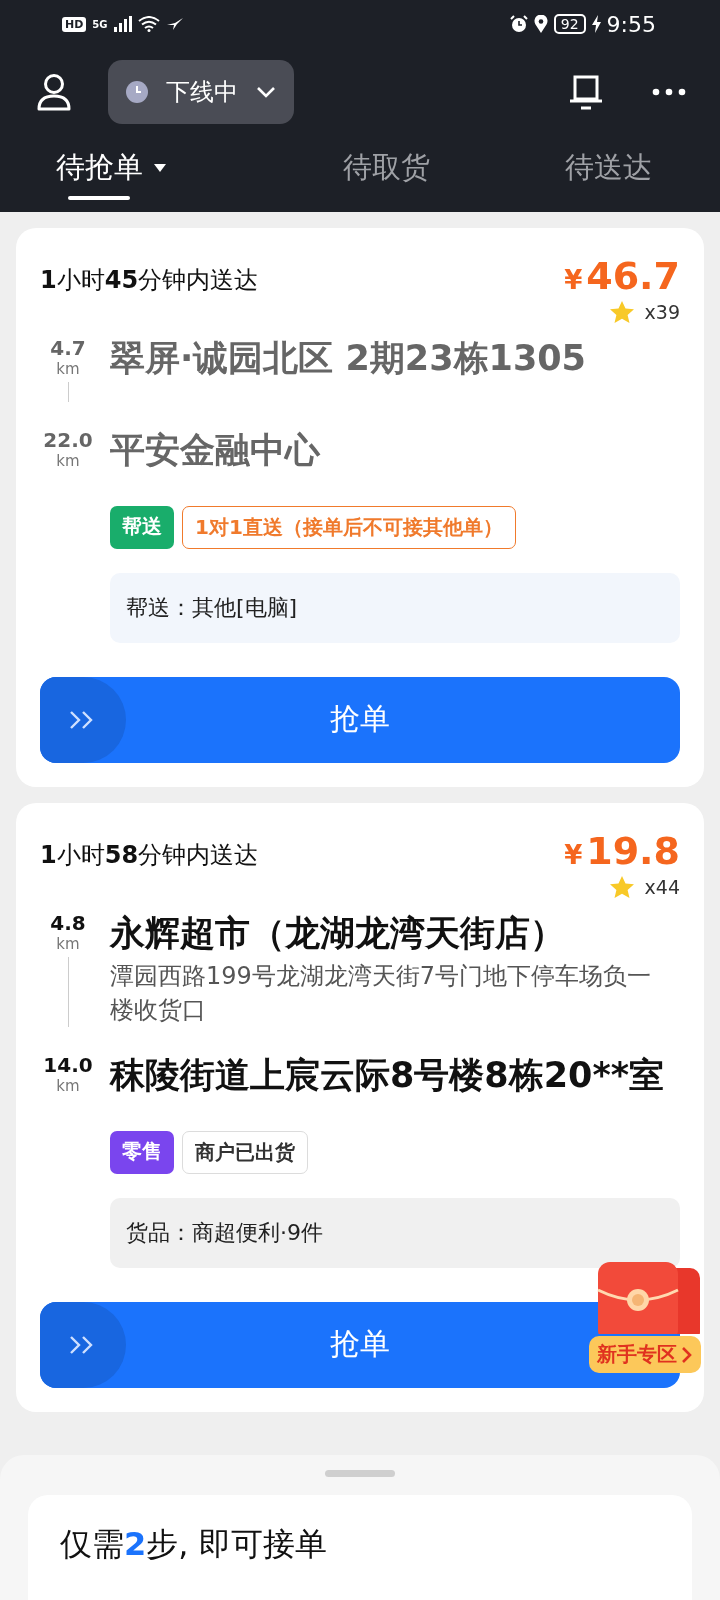  I want to click on order-price: ¥19.8, so click(622, 850).